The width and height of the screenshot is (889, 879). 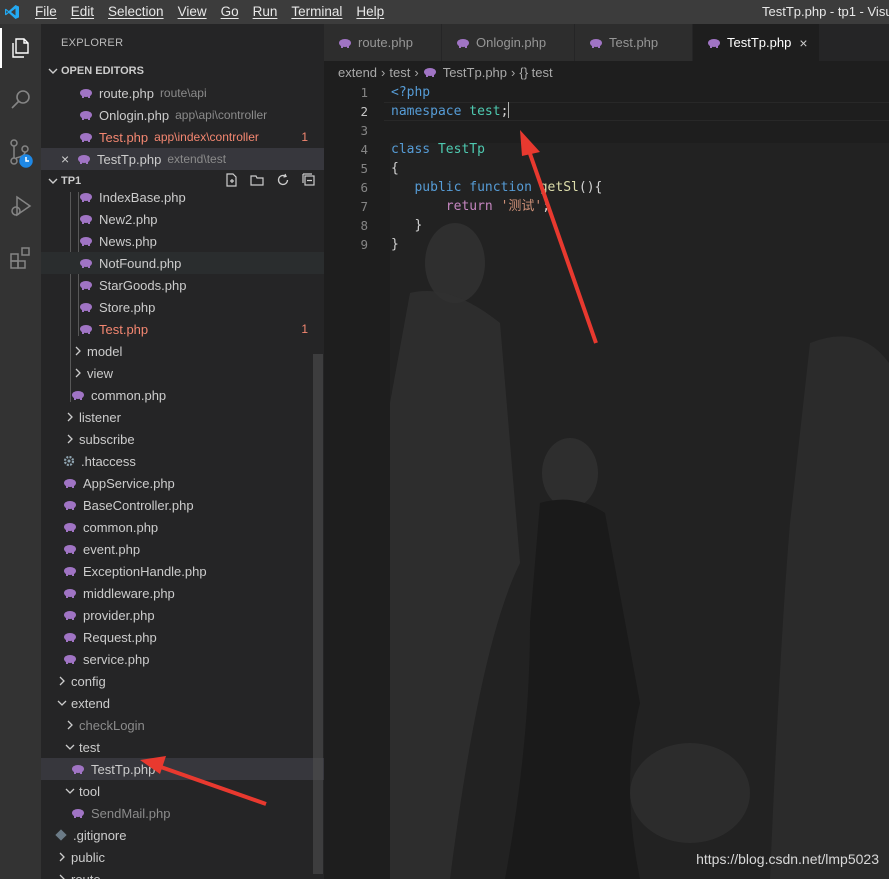 What do you see at coordinates (182, 241) in the screenshot?
I see `tree-file: News.php` at bounding box center [182, 241].